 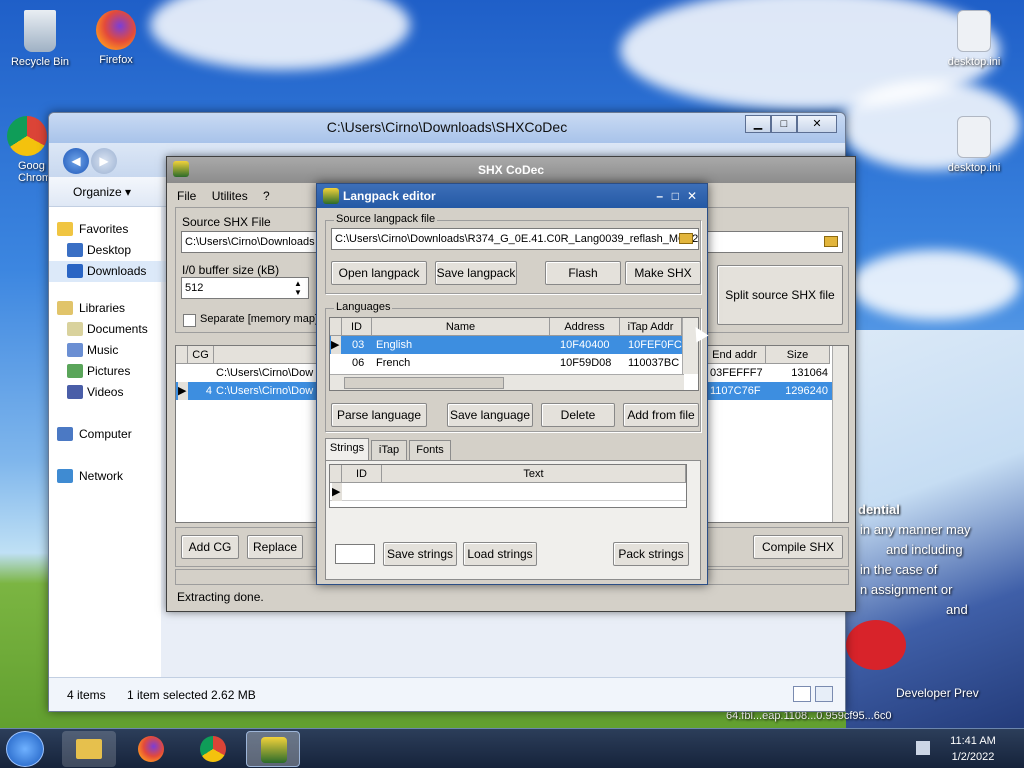 I want to click on separate-checkbox, so click(x=189, y=320).